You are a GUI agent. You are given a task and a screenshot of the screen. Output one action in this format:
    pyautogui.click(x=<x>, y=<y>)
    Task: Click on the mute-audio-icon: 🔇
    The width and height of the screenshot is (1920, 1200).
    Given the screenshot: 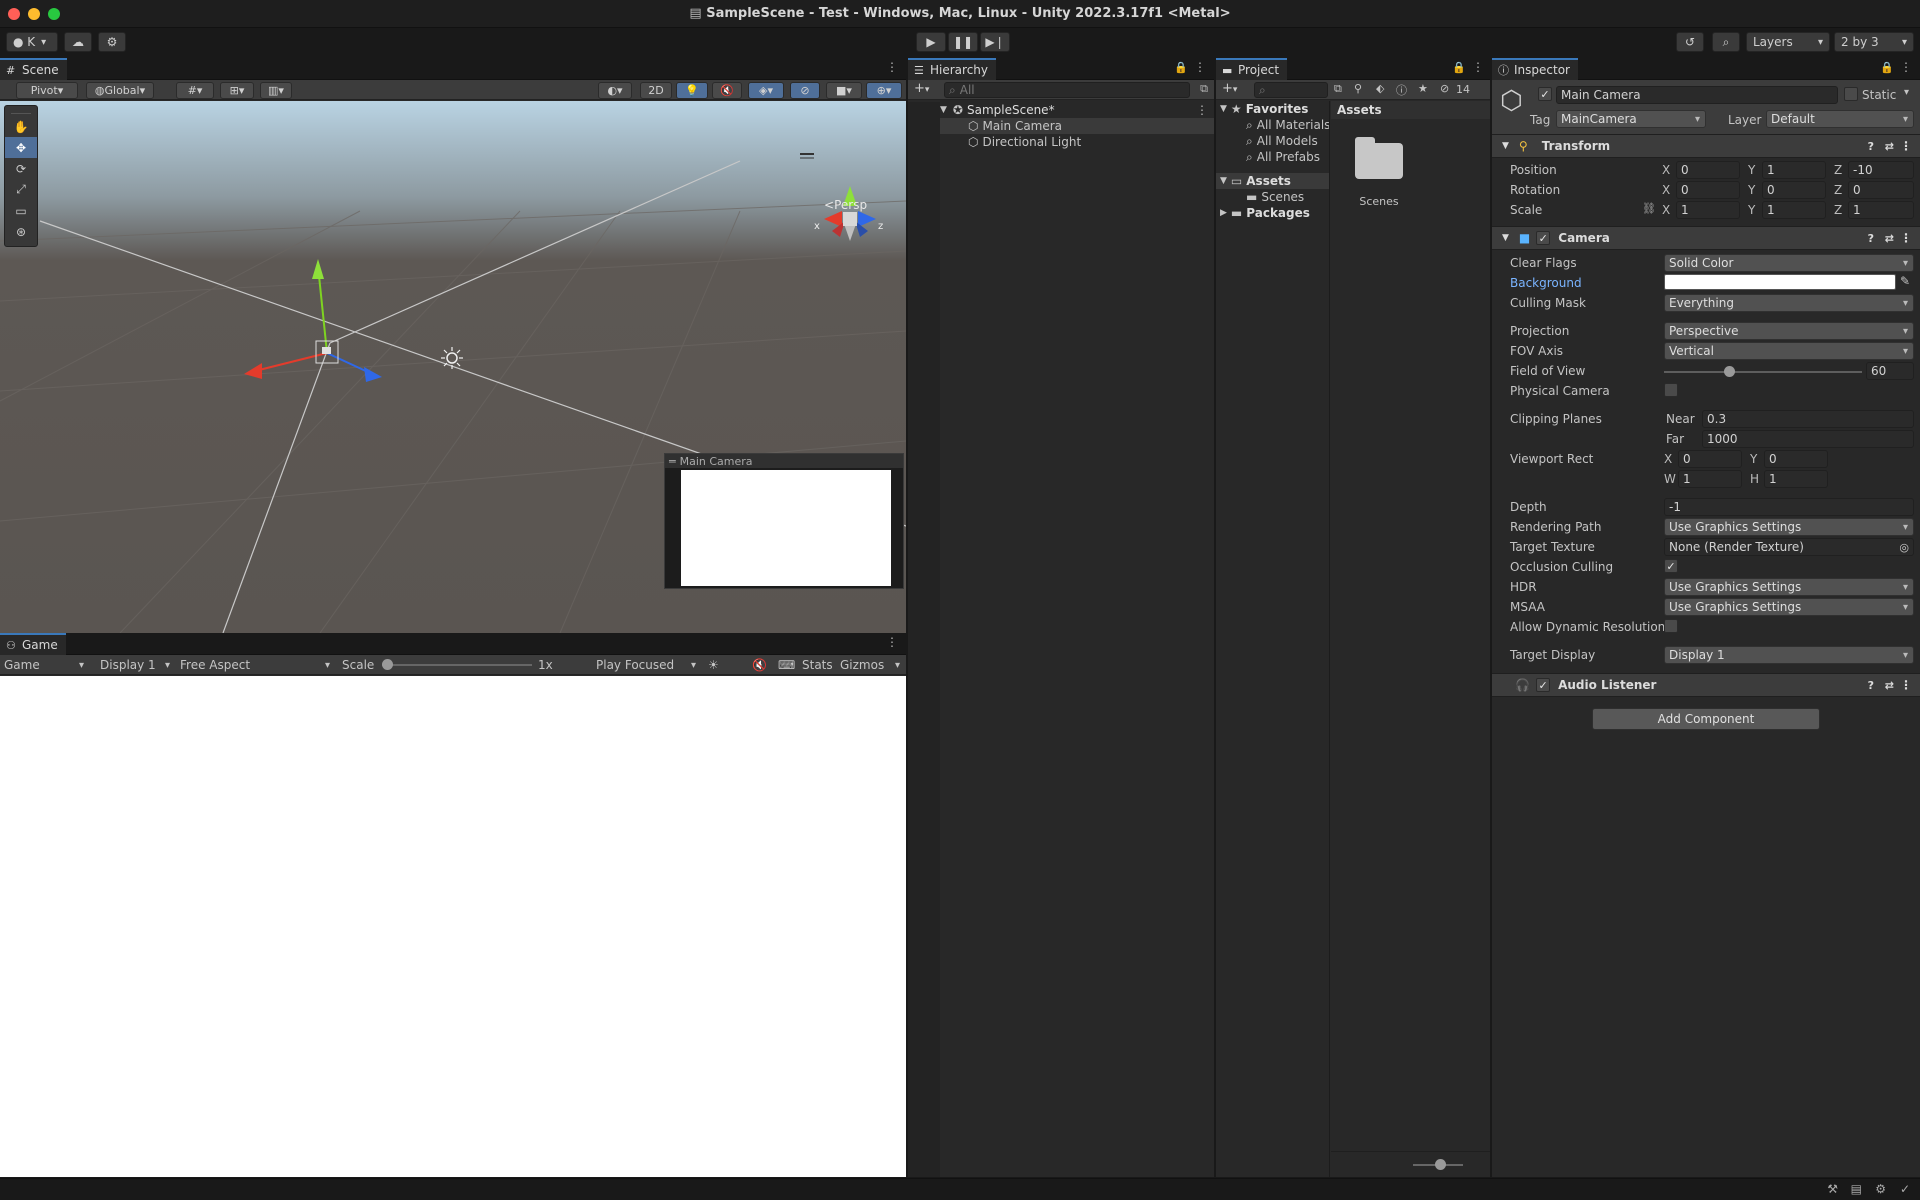 What is the action you would take?
    pyautogui.click(x=759, y=665)
    